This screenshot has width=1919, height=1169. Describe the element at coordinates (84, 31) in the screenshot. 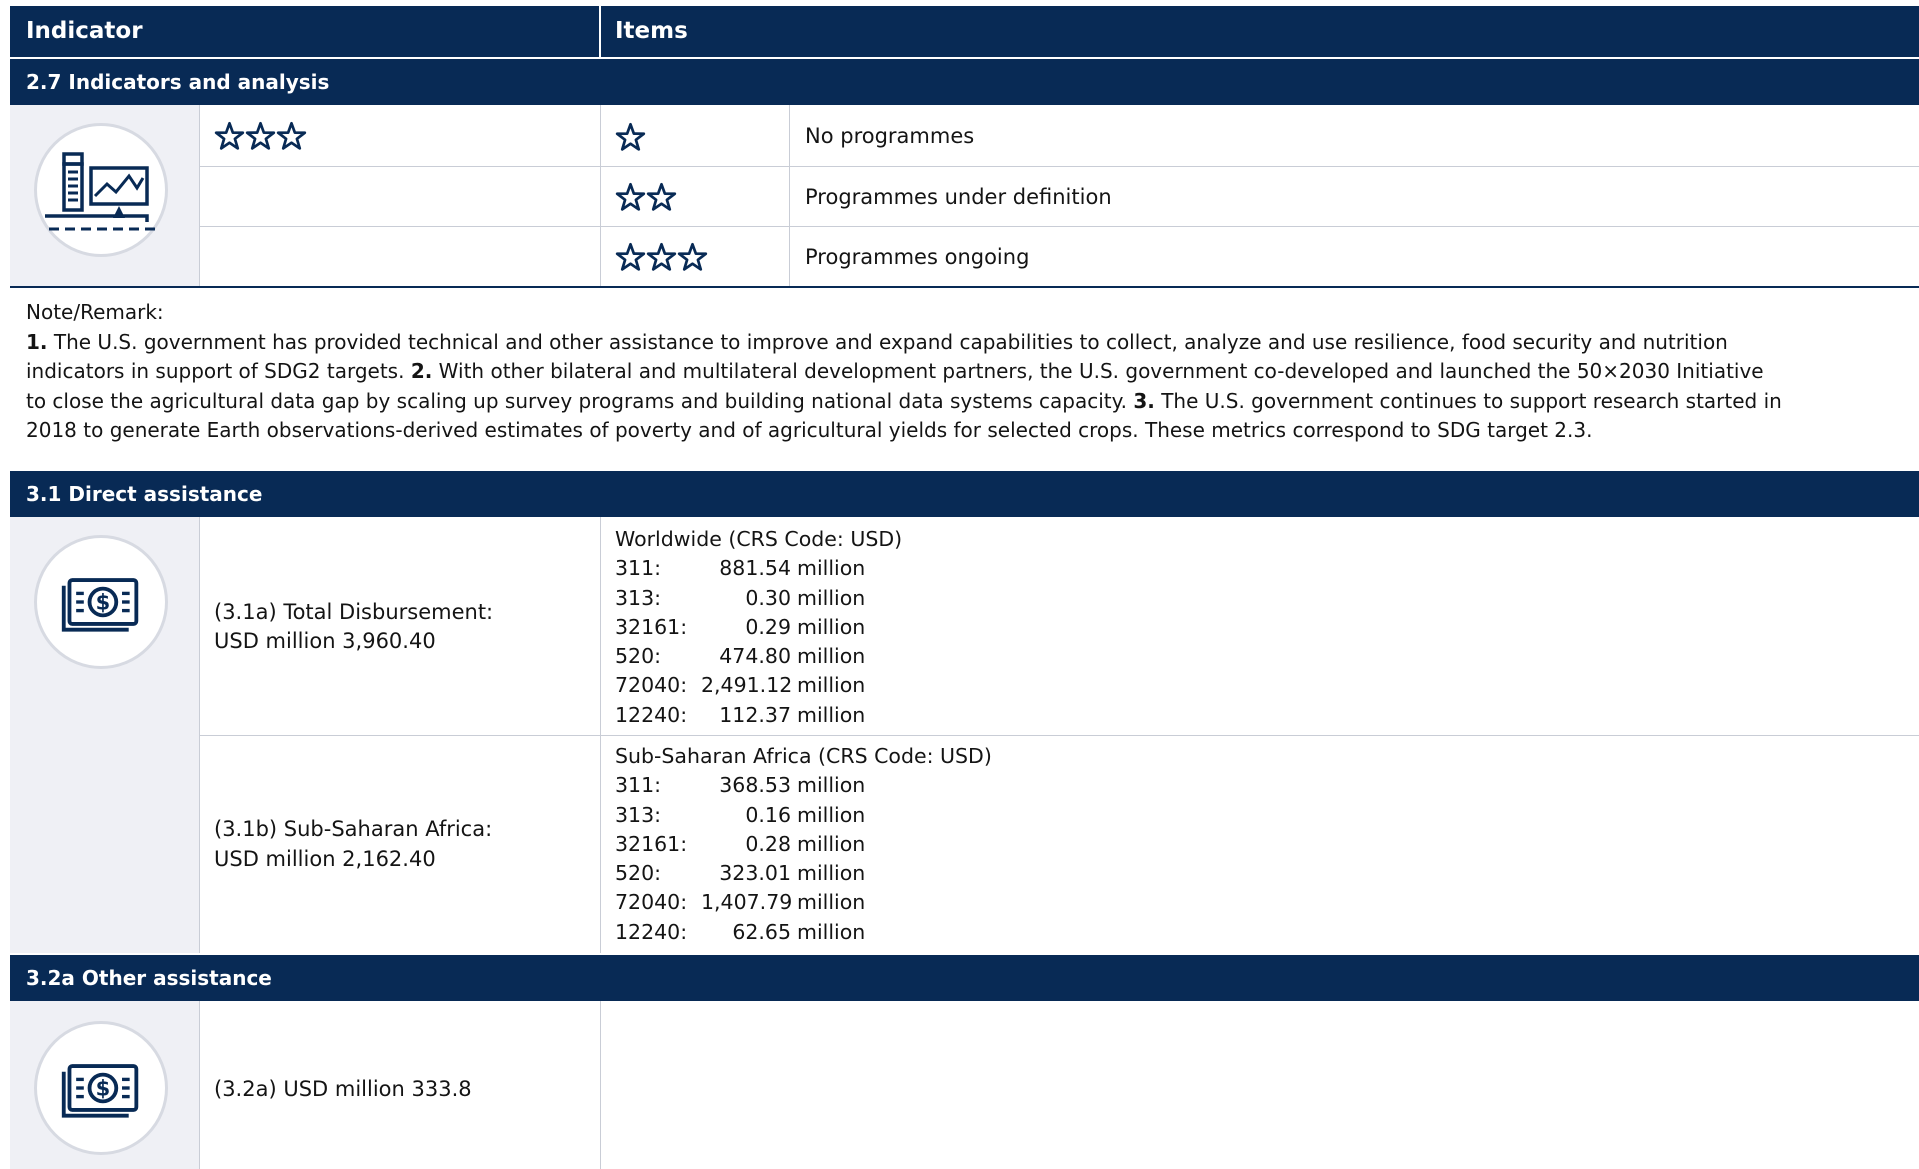

I see `header-indicator: Indicator` at that location.